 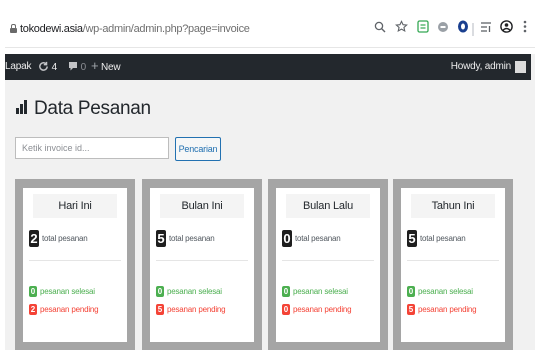 What do you see at coordinates (380, 29) in the screenshot?
I see `zoom-icon` at bounding box center [380, 29].